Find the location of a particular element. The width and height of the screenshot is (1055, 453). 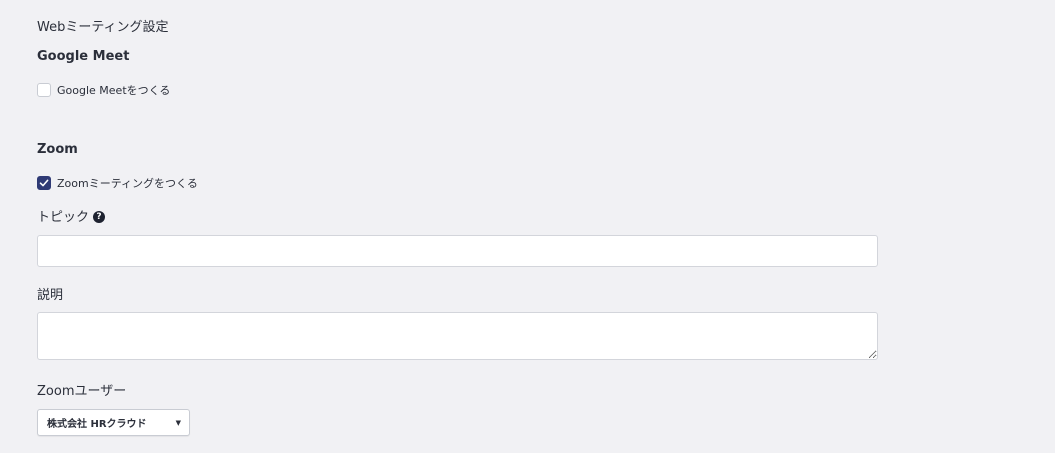

topic-input is located at coordinates (457, 251).